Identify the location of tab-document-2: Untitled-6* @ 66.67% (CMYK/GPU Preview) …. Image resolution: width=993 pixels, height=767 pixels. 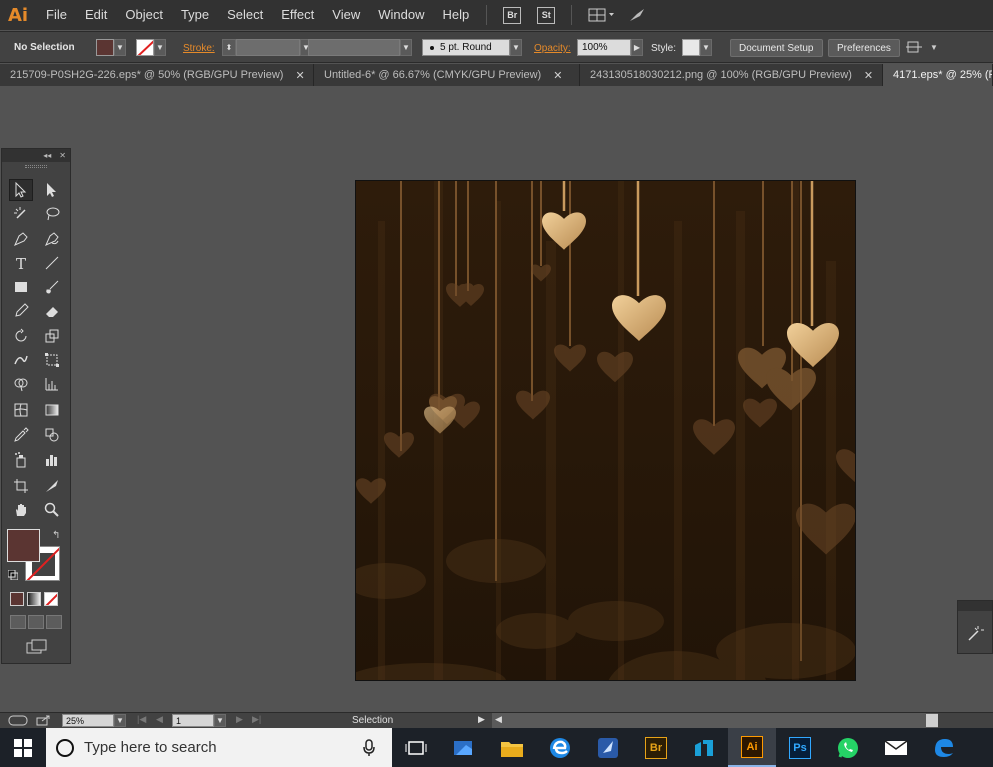
(447, 75).